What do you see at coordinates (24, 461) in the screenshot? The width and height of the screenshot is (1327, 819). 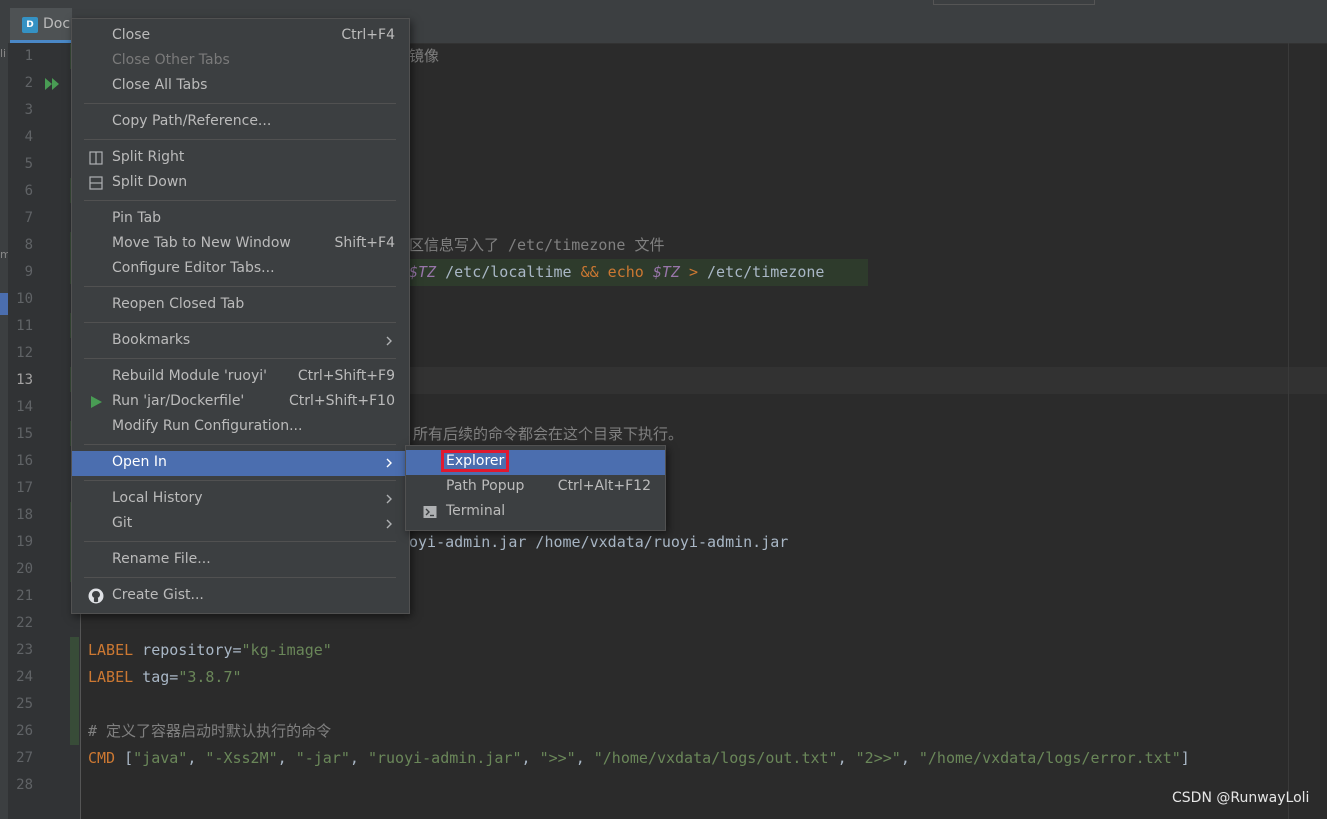 I see `line-number: 16` at bounding box center [24, 461].